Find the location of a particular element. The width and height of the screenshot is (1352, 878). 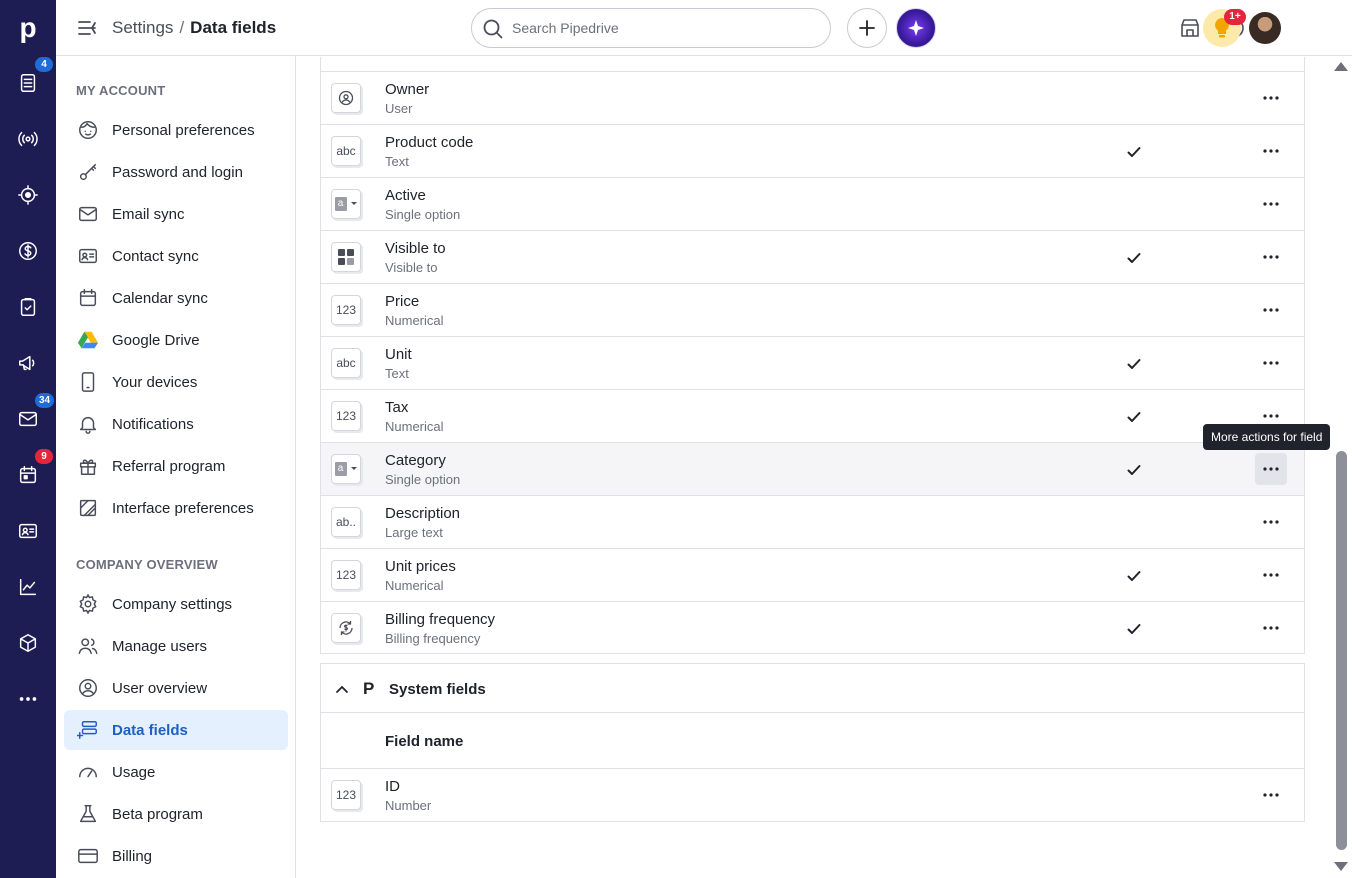

billing-frequency-icon is located at coordinates (346, 628).